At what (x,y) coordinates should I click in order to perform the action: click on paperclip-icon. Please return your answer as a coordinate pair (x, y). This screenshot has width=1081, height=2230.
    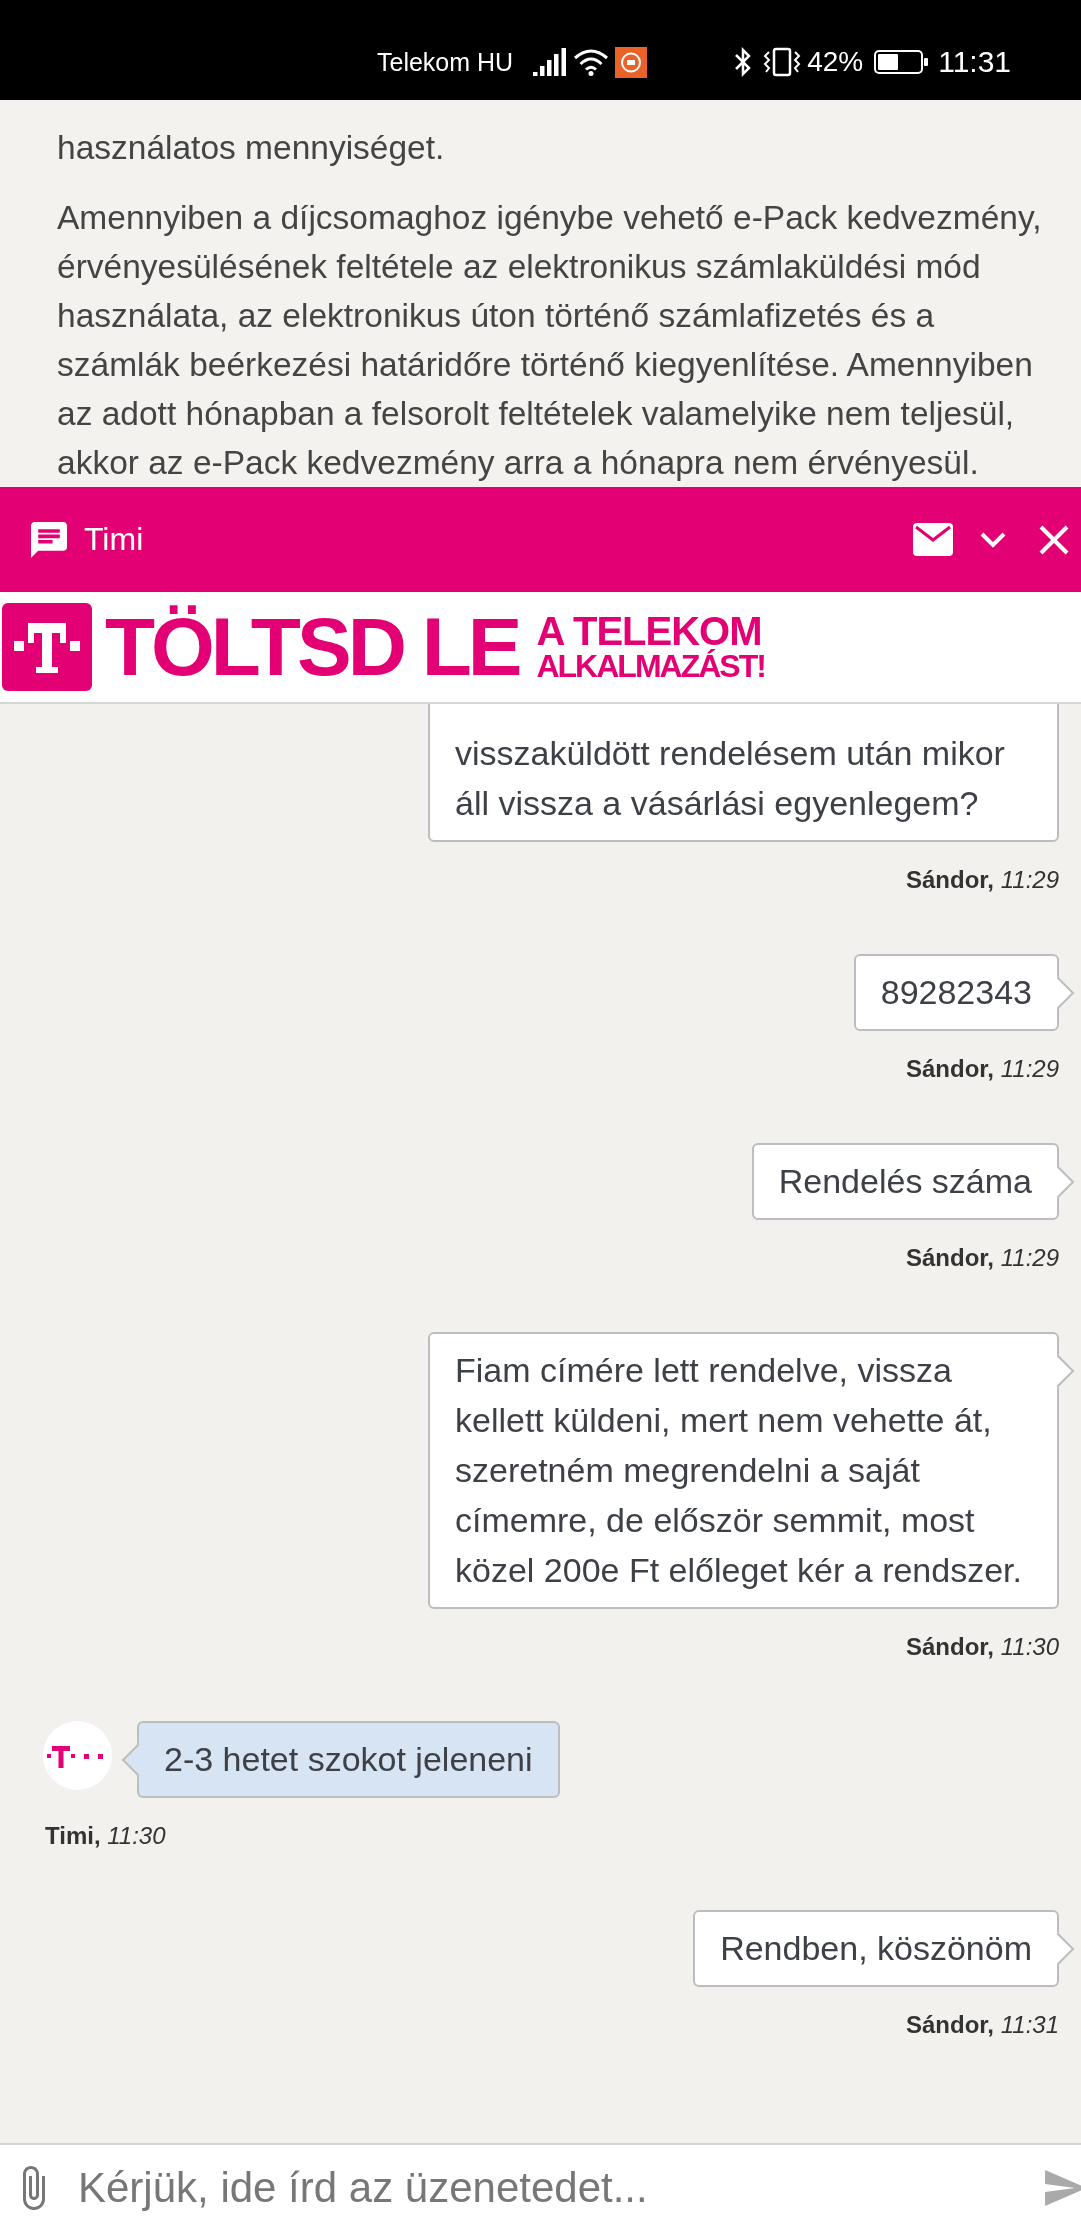
    Looking at the image, I should click on (34, 2187).